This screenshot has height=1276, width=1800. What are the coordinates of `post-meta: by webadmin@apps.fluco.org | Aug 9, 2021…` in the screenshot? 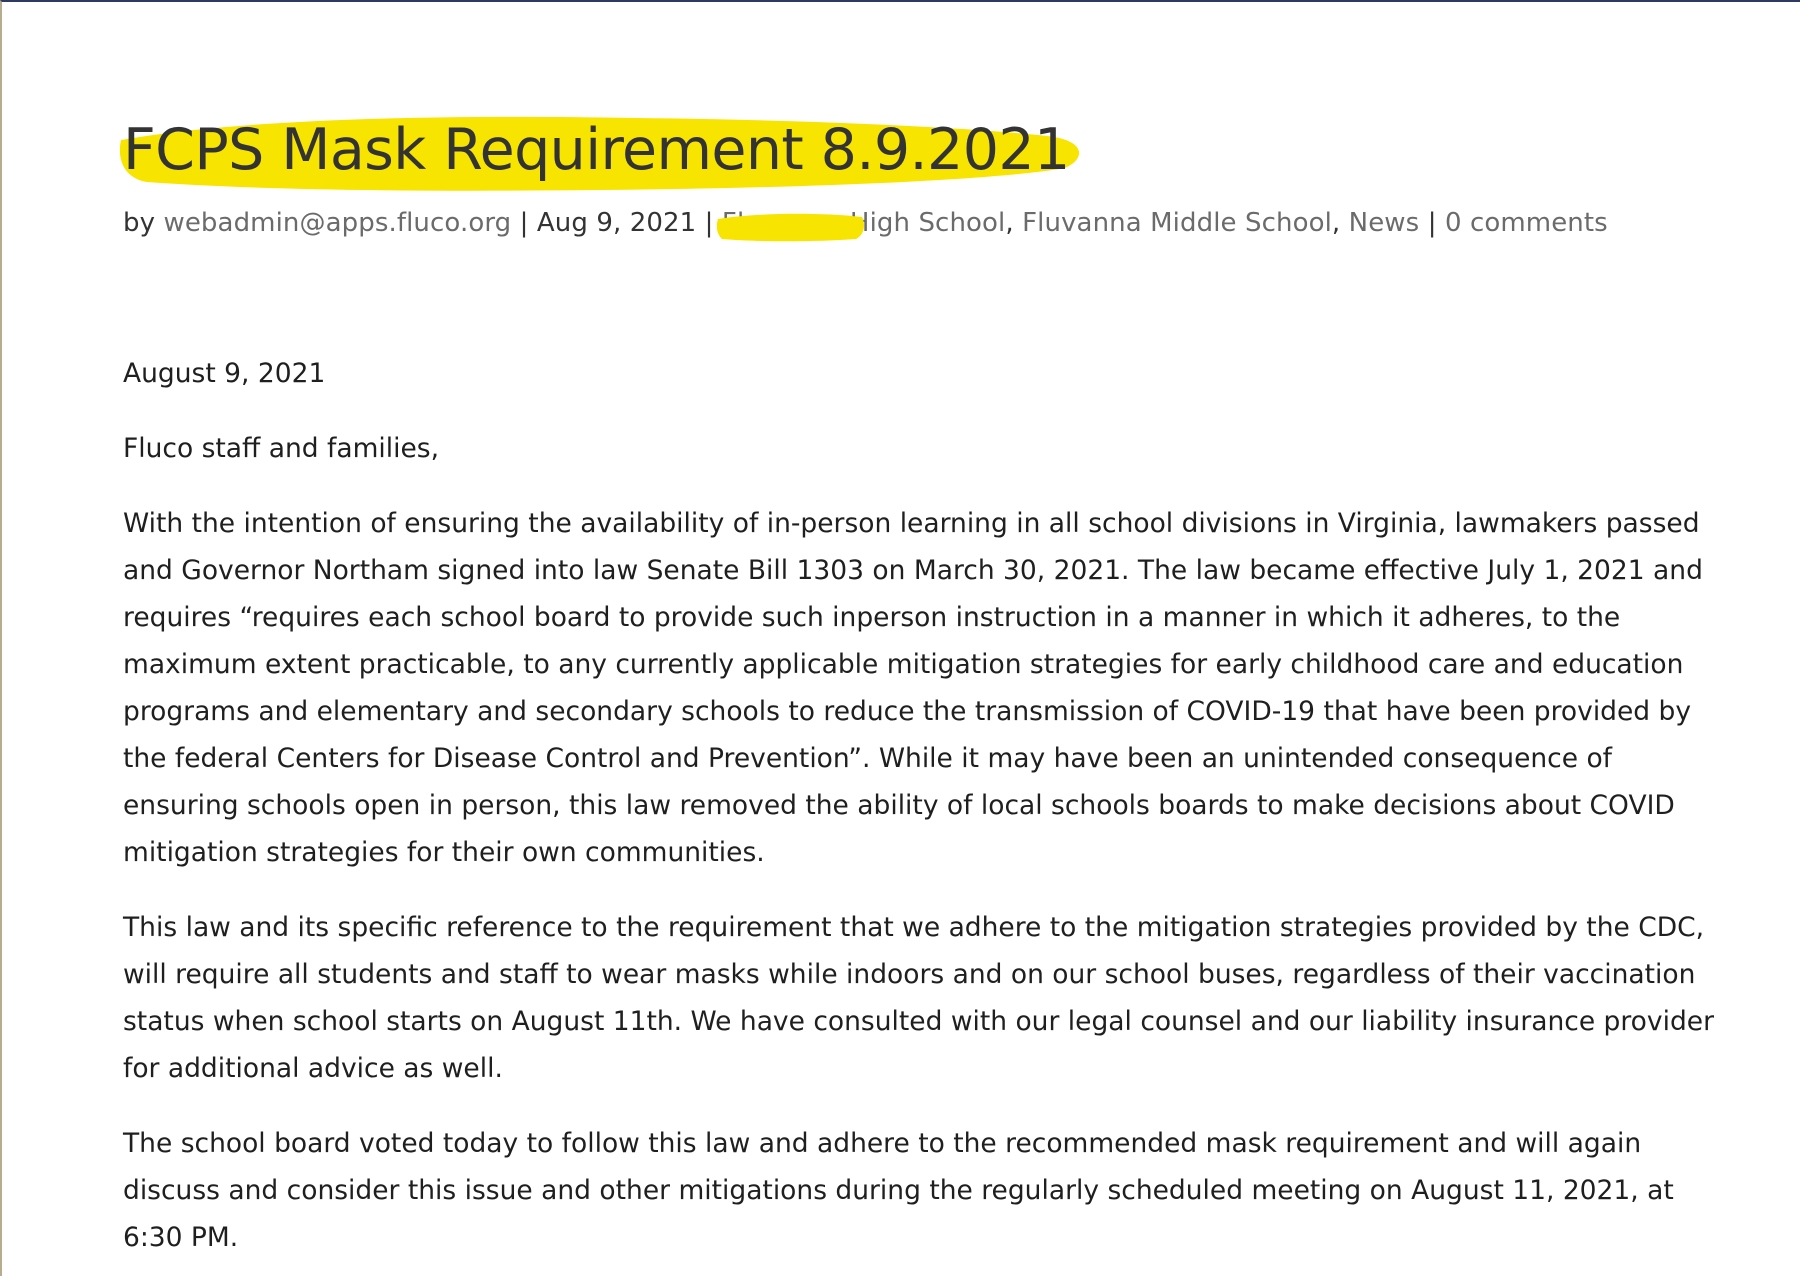 It's located at (865, 223).